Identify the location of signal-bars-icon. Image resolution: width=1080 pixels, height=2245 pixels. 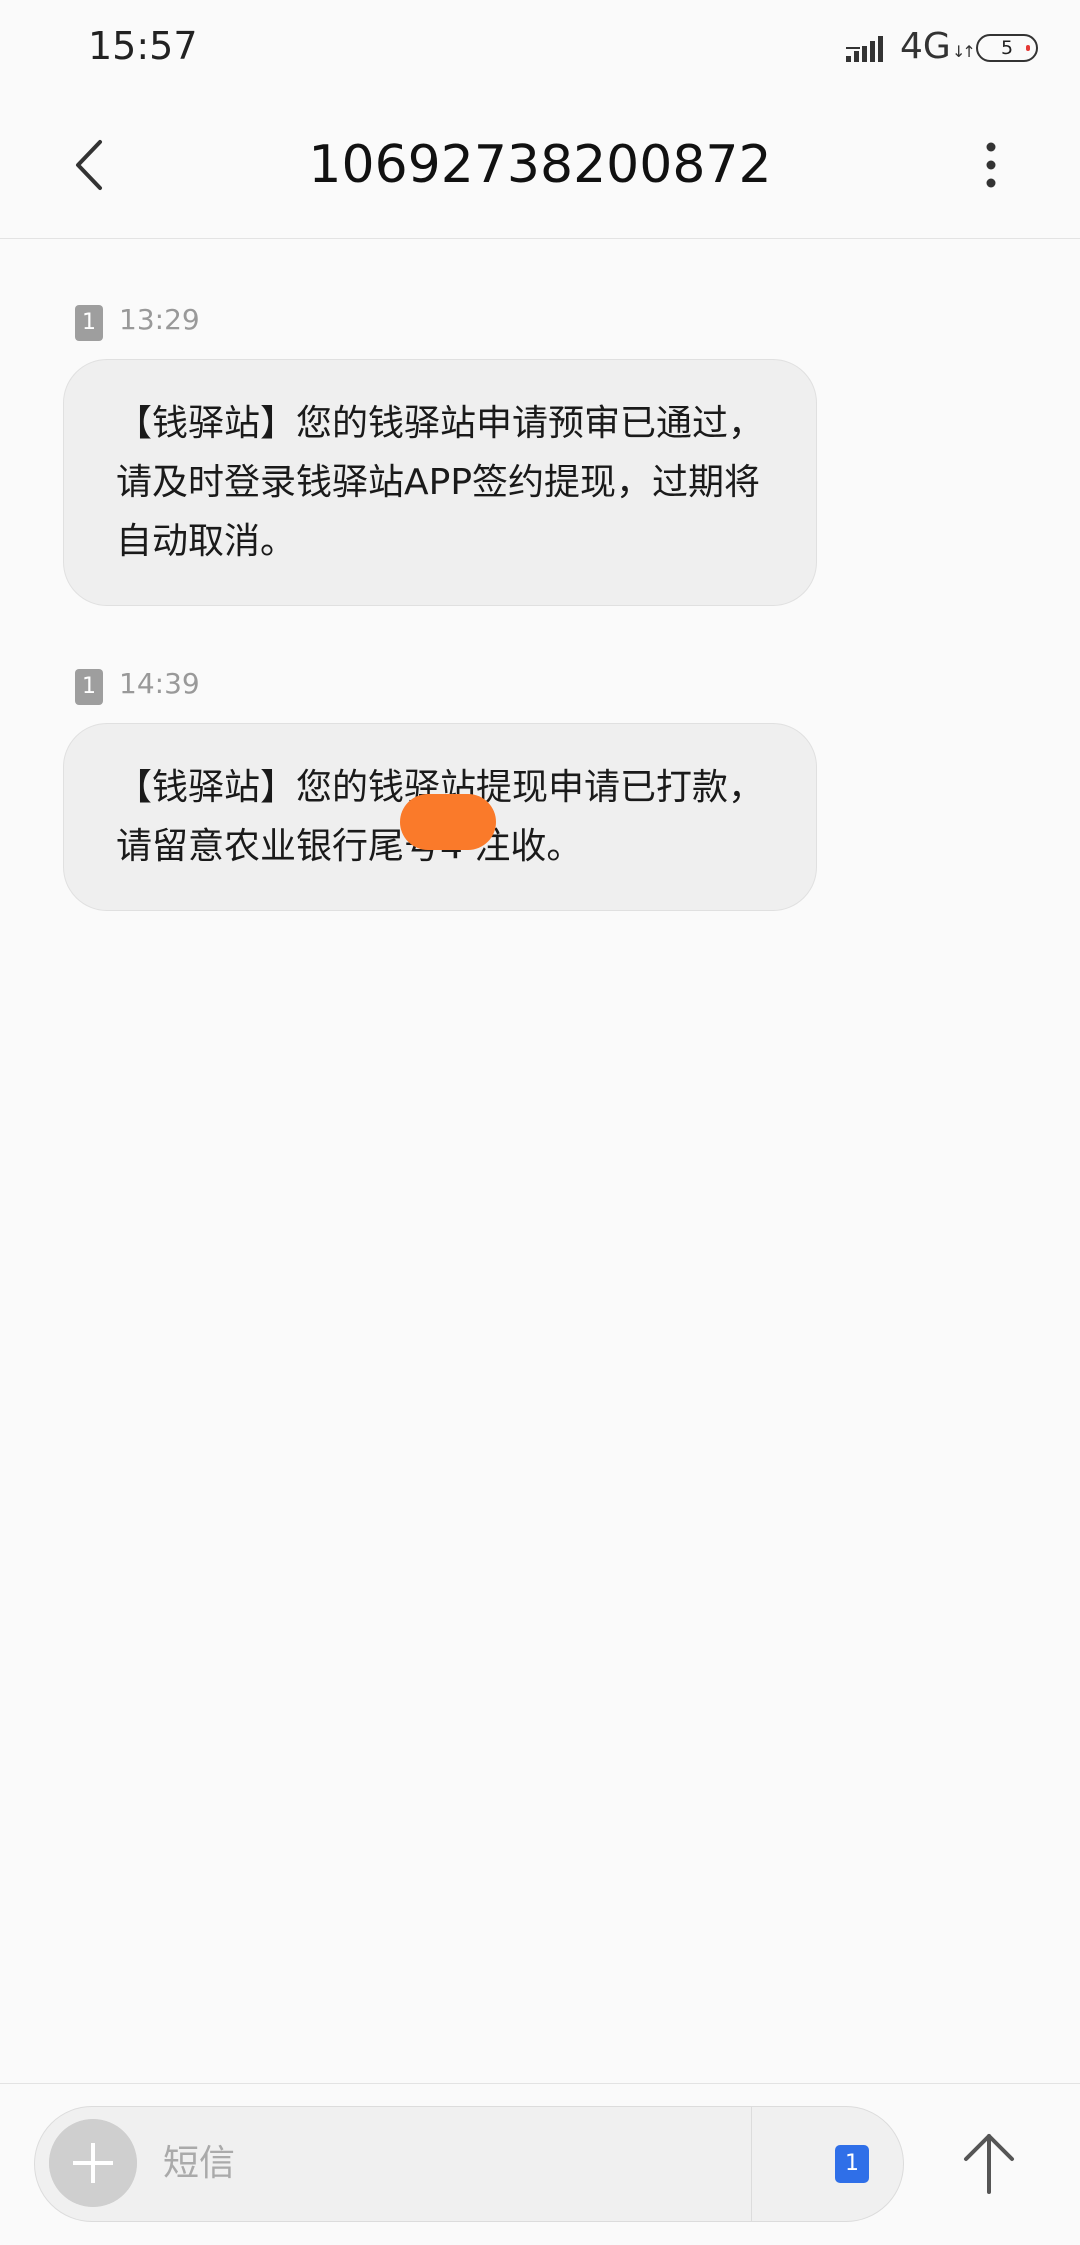
(864, 49).